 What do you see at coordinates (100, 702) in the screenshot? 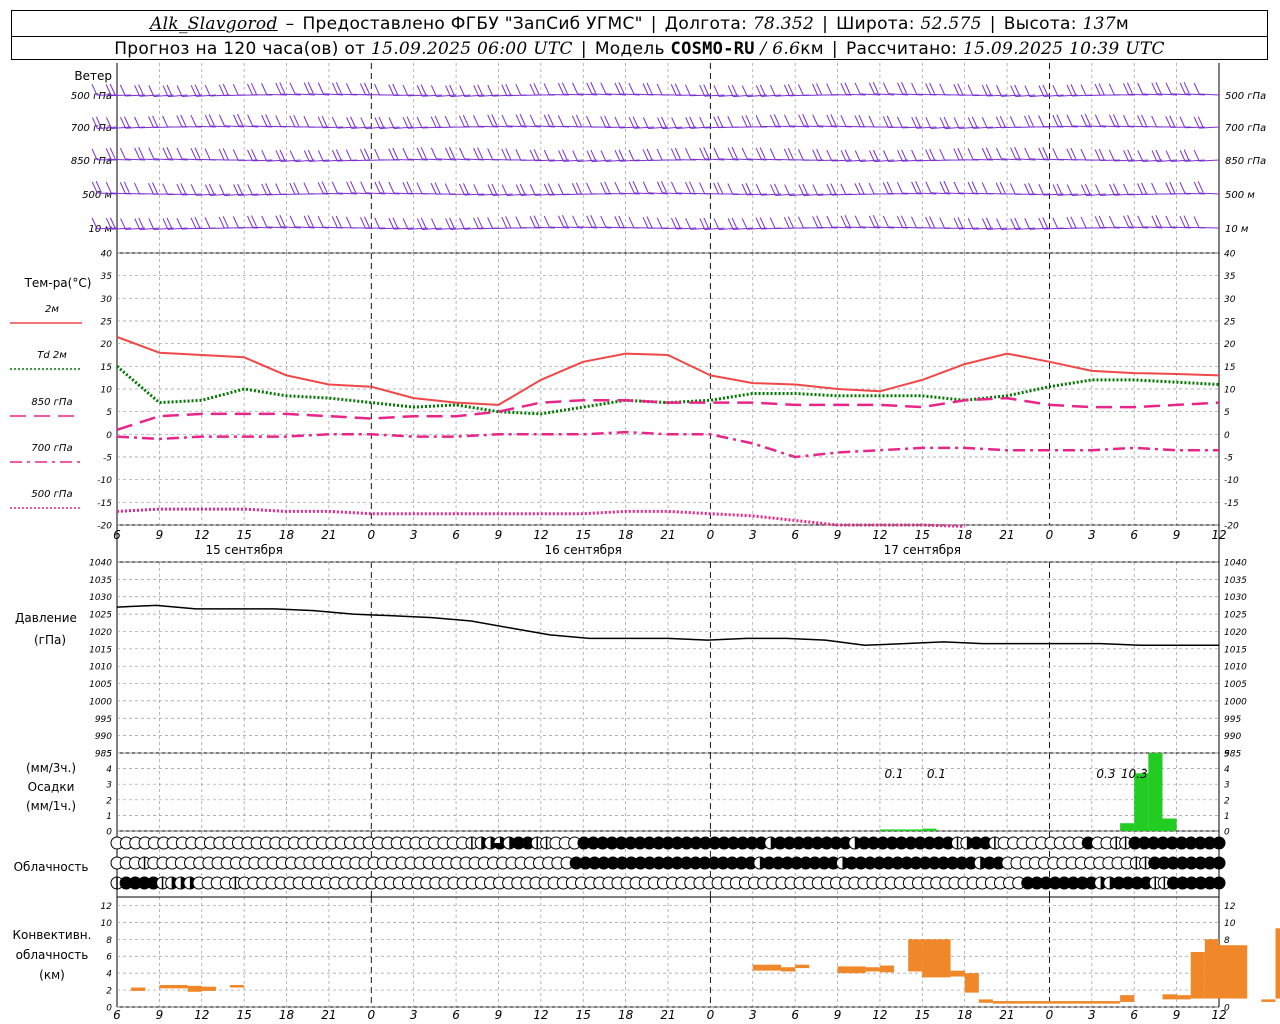
I see `pressure-tick-left: 1000` at bounding box center [100, 702].